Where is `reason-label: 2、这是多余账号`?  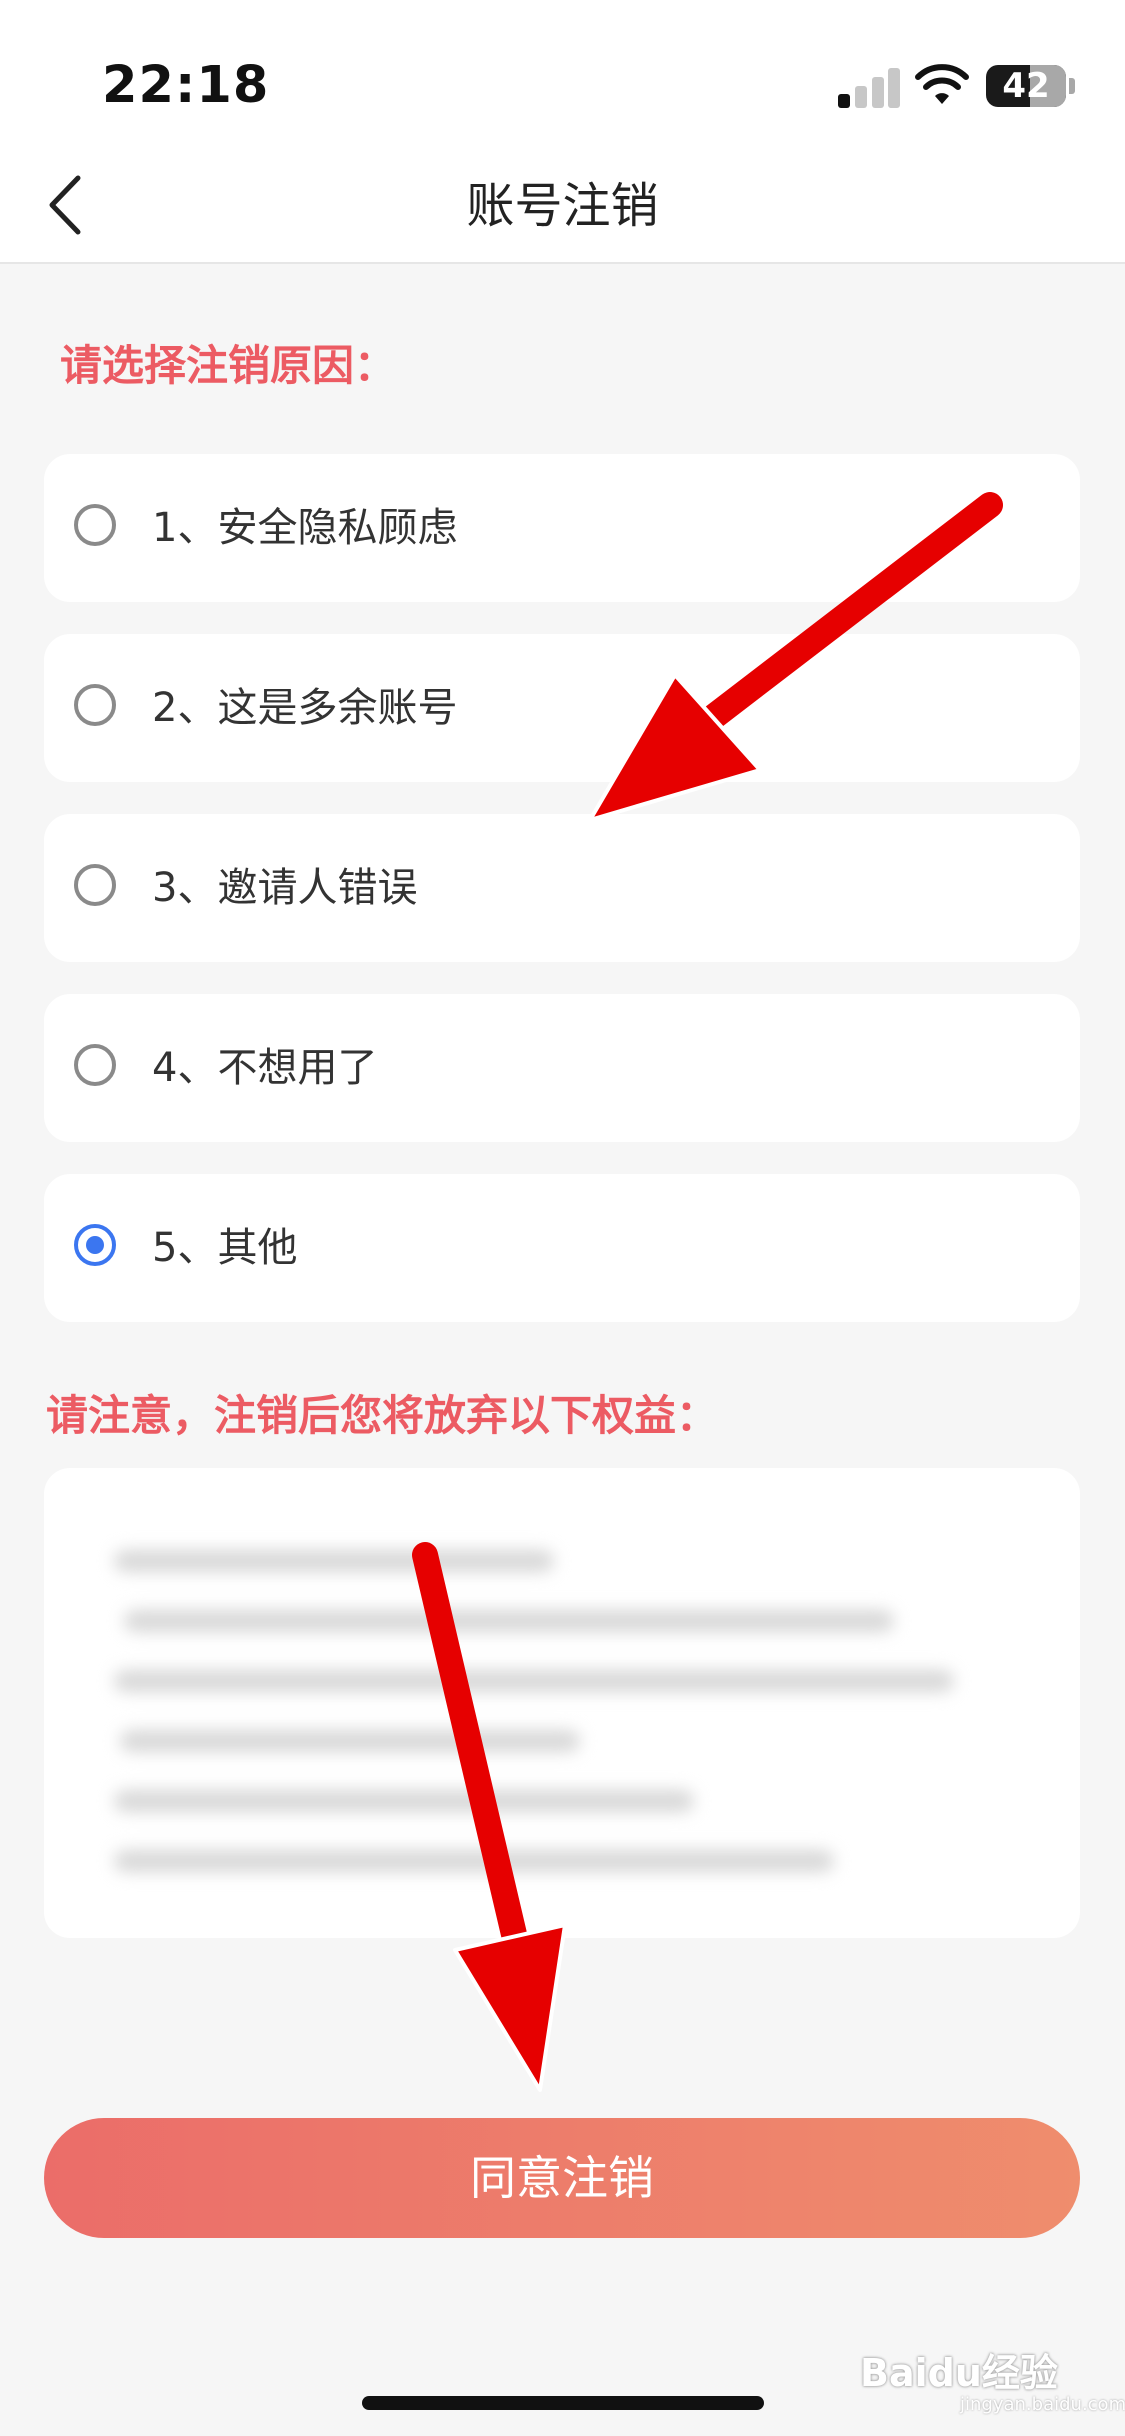 reason-label: 2、这是多余账号 is located at coordinates (305, 708).